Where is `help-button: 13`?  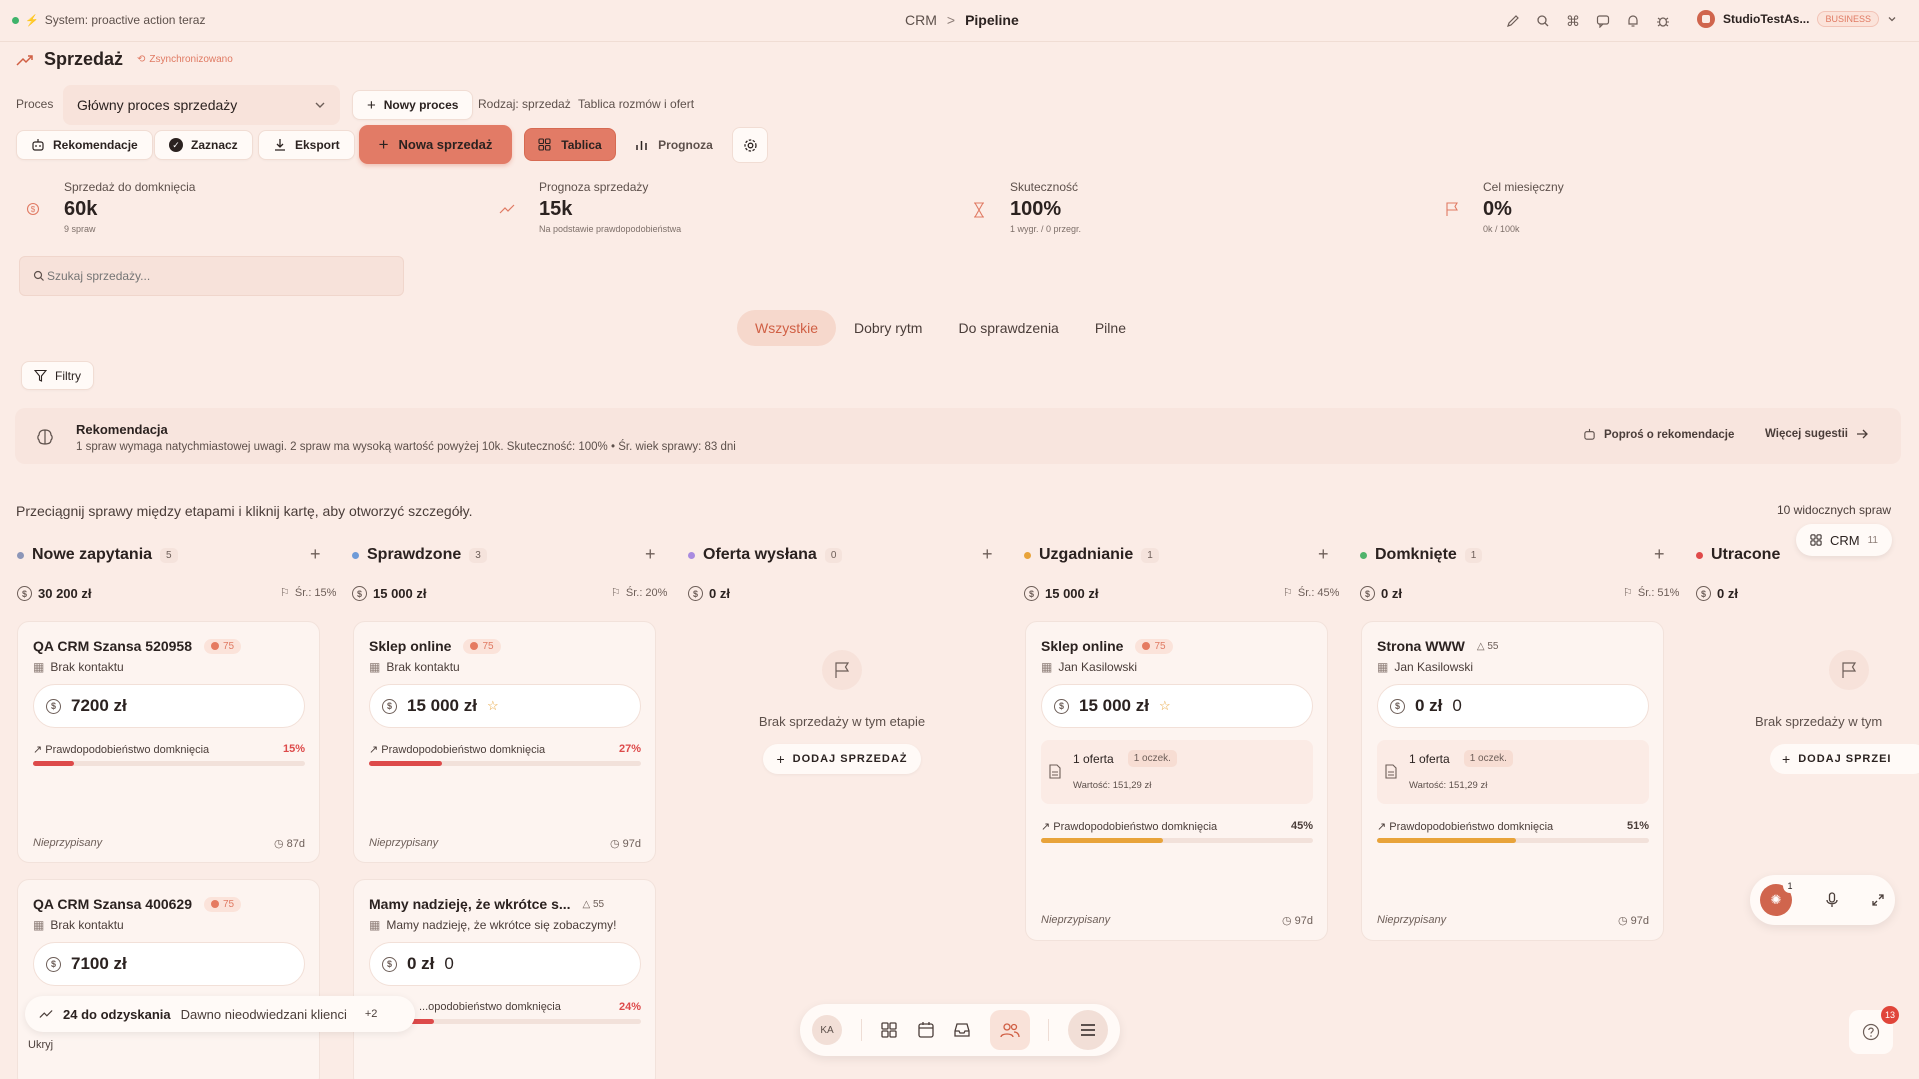
help-button: 13 is located at coordinates (1874, 1030).